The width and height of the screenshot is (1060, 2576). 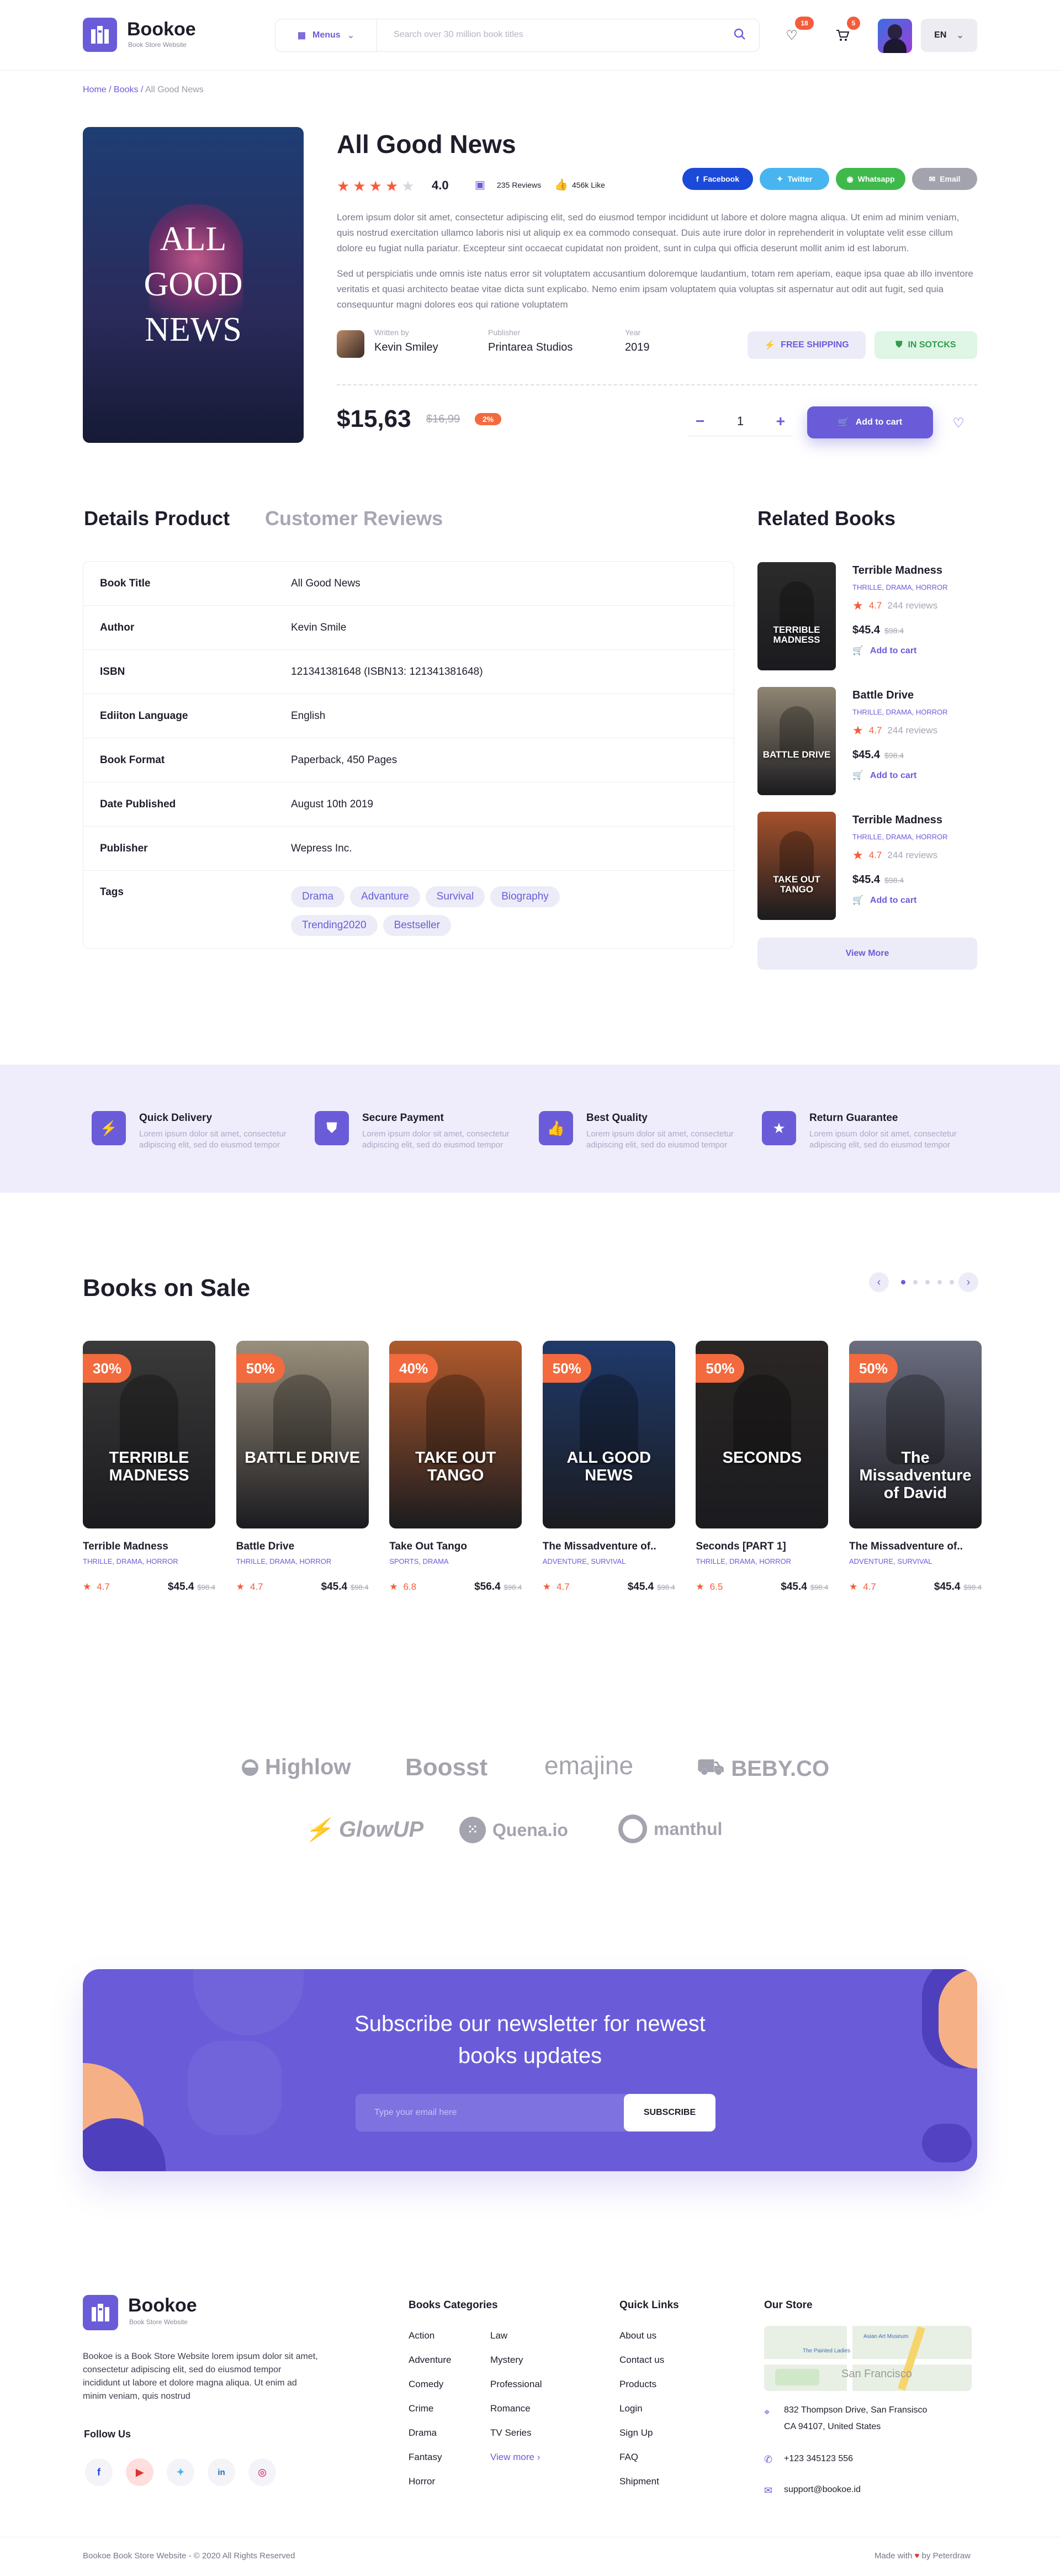 I want to click on language-select: EN ⌄, so click(x=949, y=35).